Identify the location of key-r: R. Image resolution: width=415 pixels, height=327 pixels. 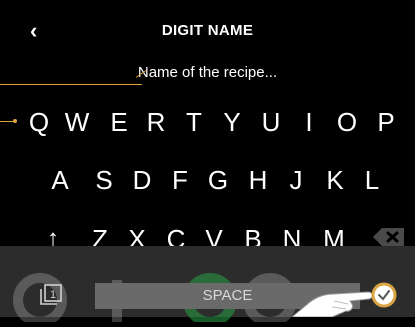
(156, 122).